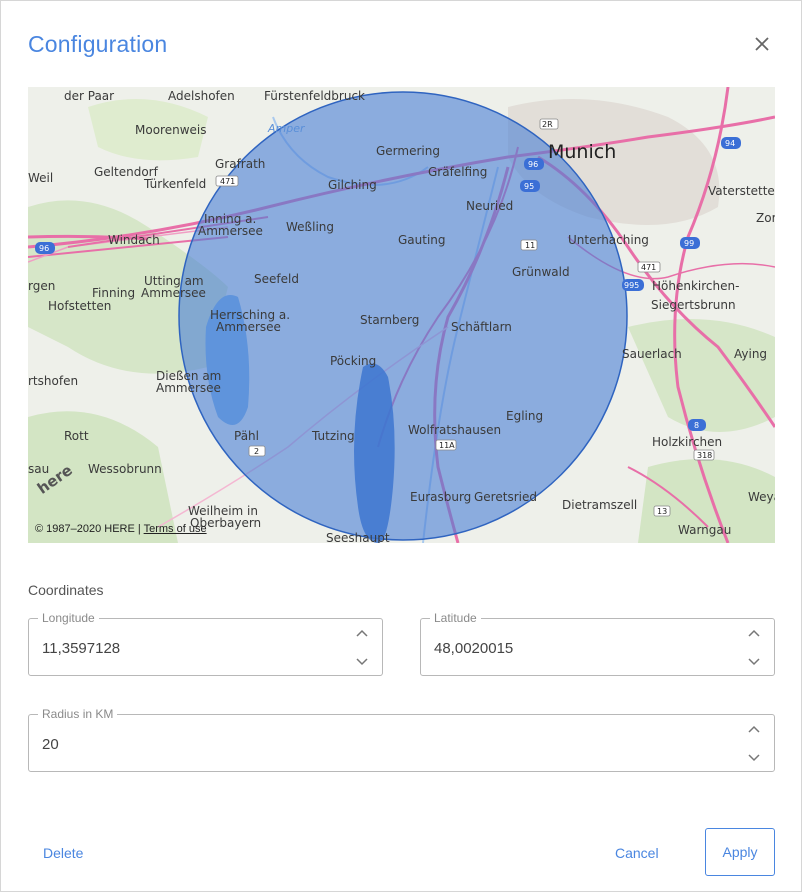 This screenshot has height=892, width=802. What do you see at coordinates (314, 96) in the screenshot?
I see `svg-text: Fürstenfeldbruck` at bounding box center [314, 96].